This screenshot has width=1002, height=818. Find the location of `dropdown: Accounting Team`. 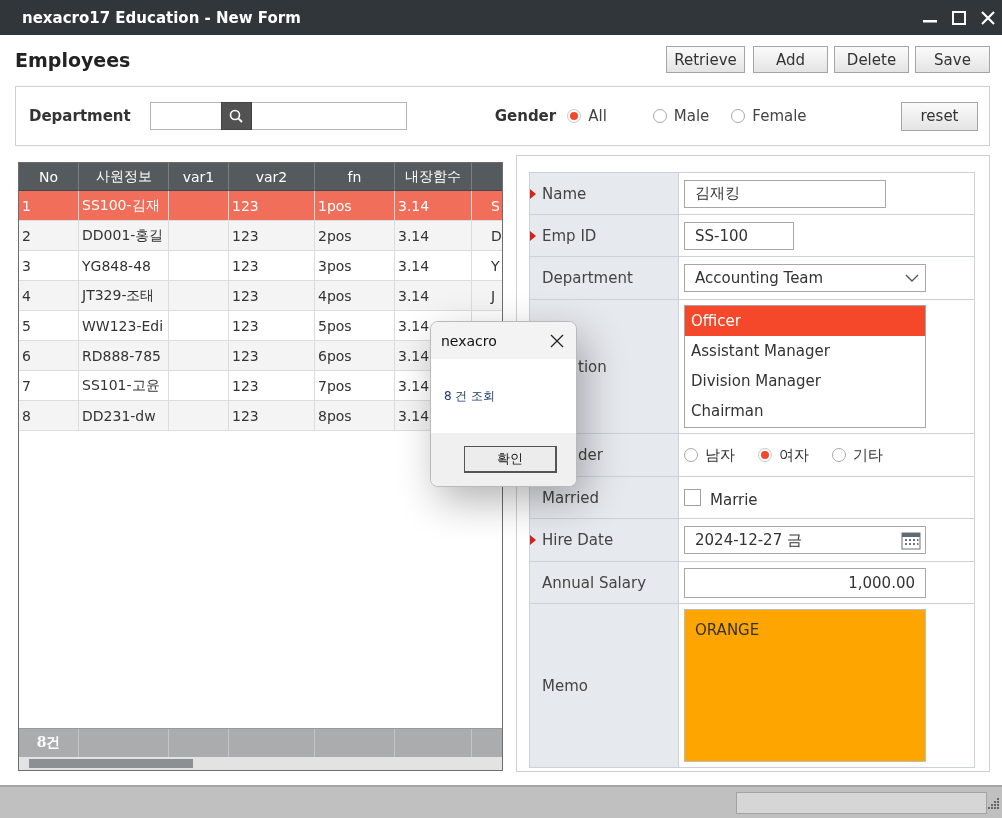

dropdown: Accounting Team is located at coordinates (805, 278).